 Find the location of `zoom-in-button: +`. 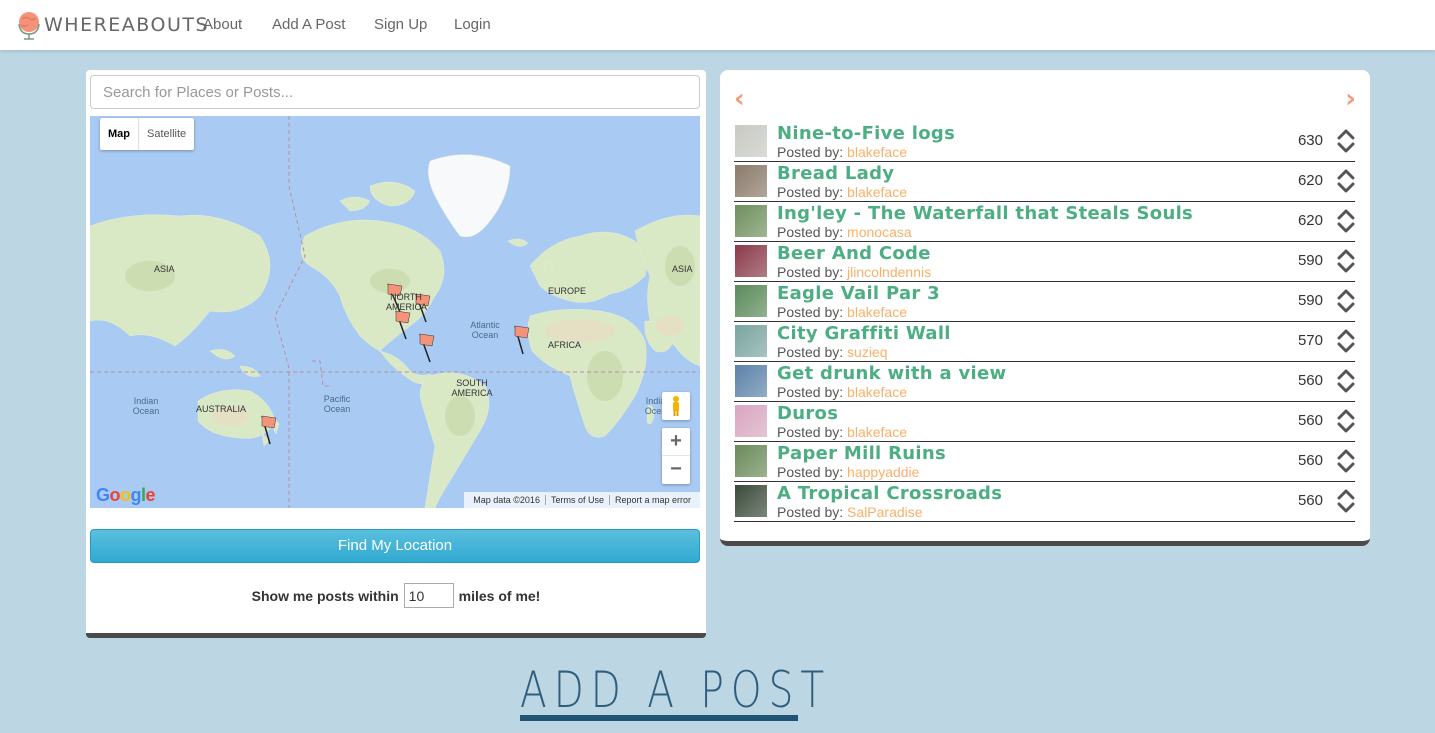

zoom-in-button: + is located at coordinates (676, 442).